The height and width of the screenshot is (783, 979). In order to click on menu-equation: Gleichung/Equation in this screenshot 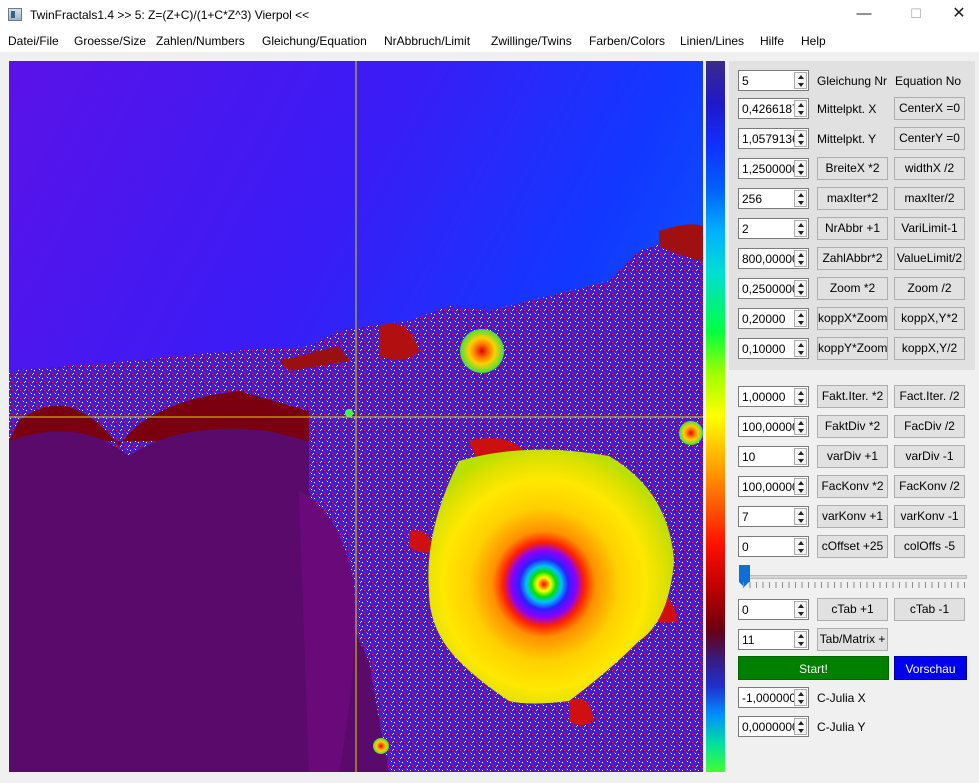, I will do `click(314, 41)`.